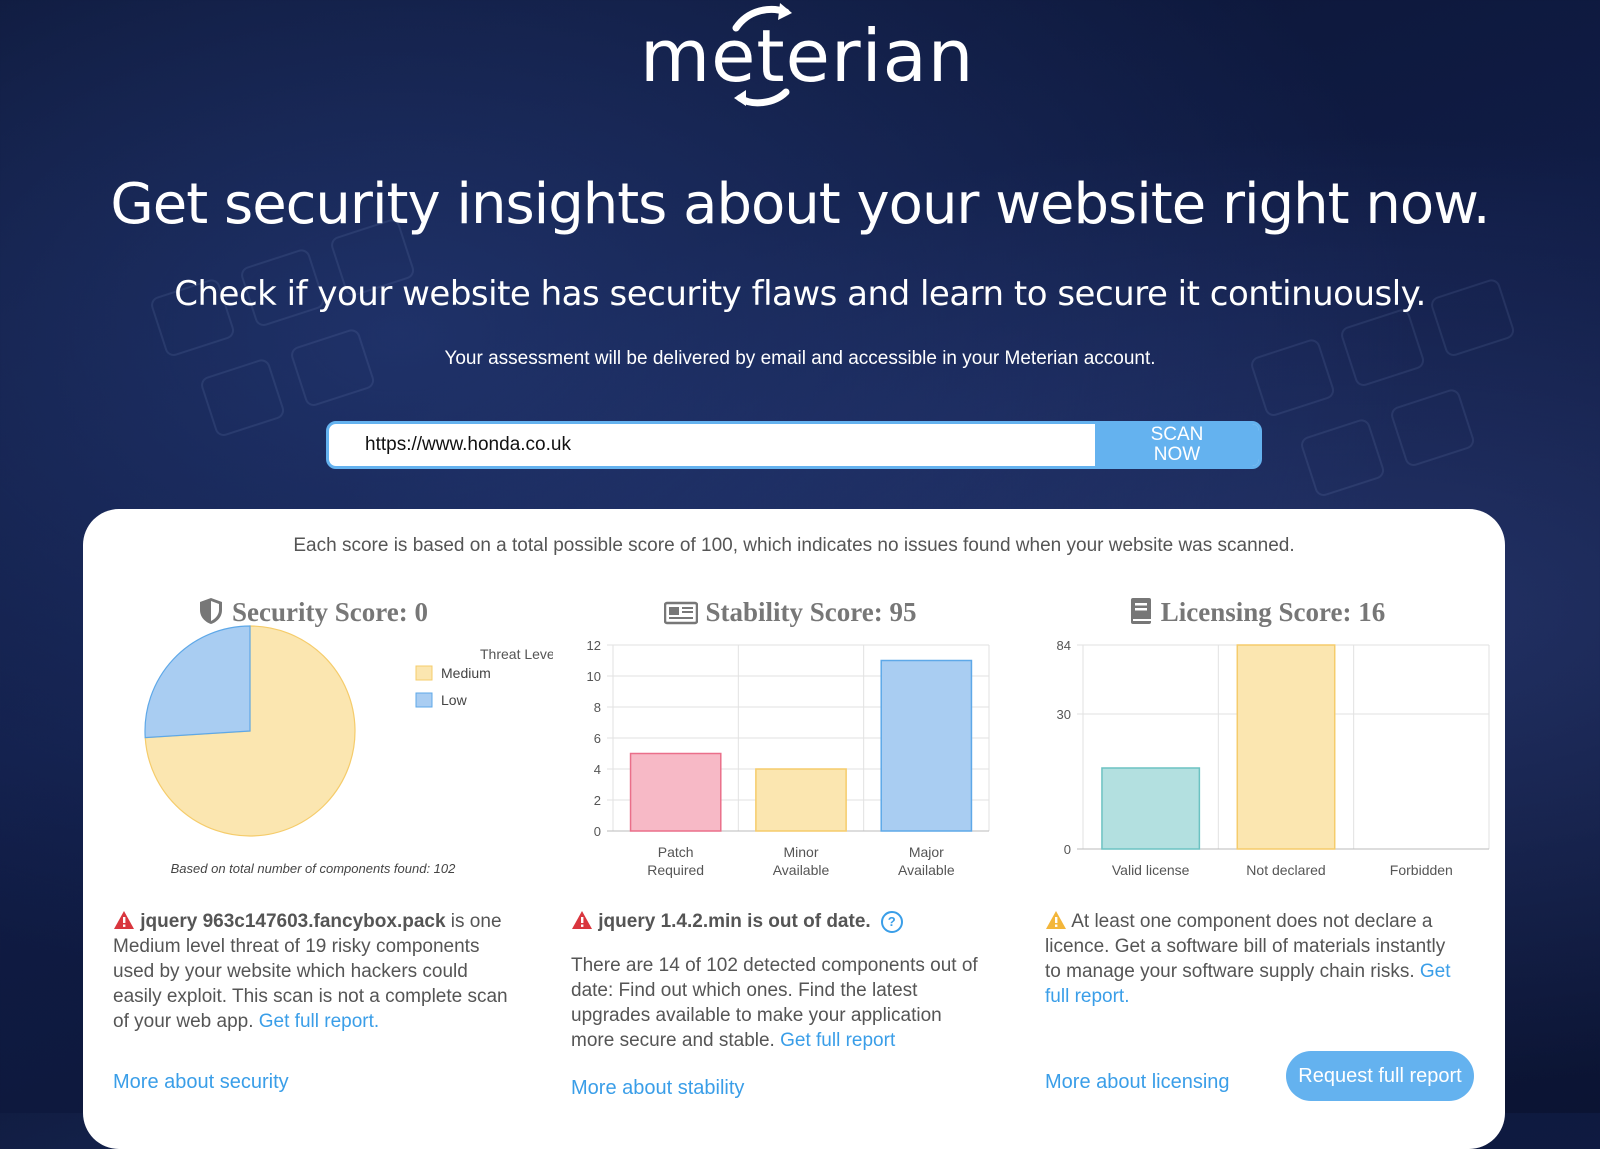  Describe the element at coordinates (424, 673) in the screenshot. I see `legend-swatch-medium` at that location.